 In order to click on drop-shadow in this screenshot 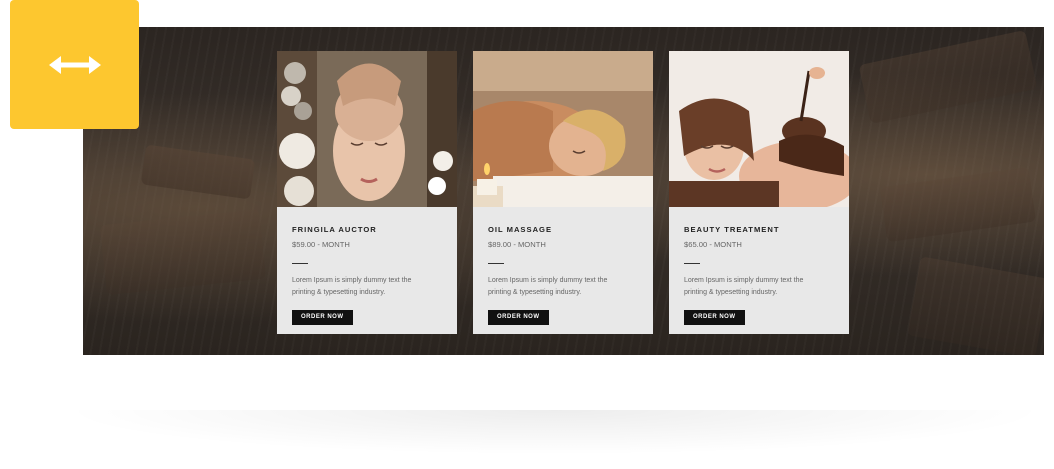, I will do `click(555, 432)`.